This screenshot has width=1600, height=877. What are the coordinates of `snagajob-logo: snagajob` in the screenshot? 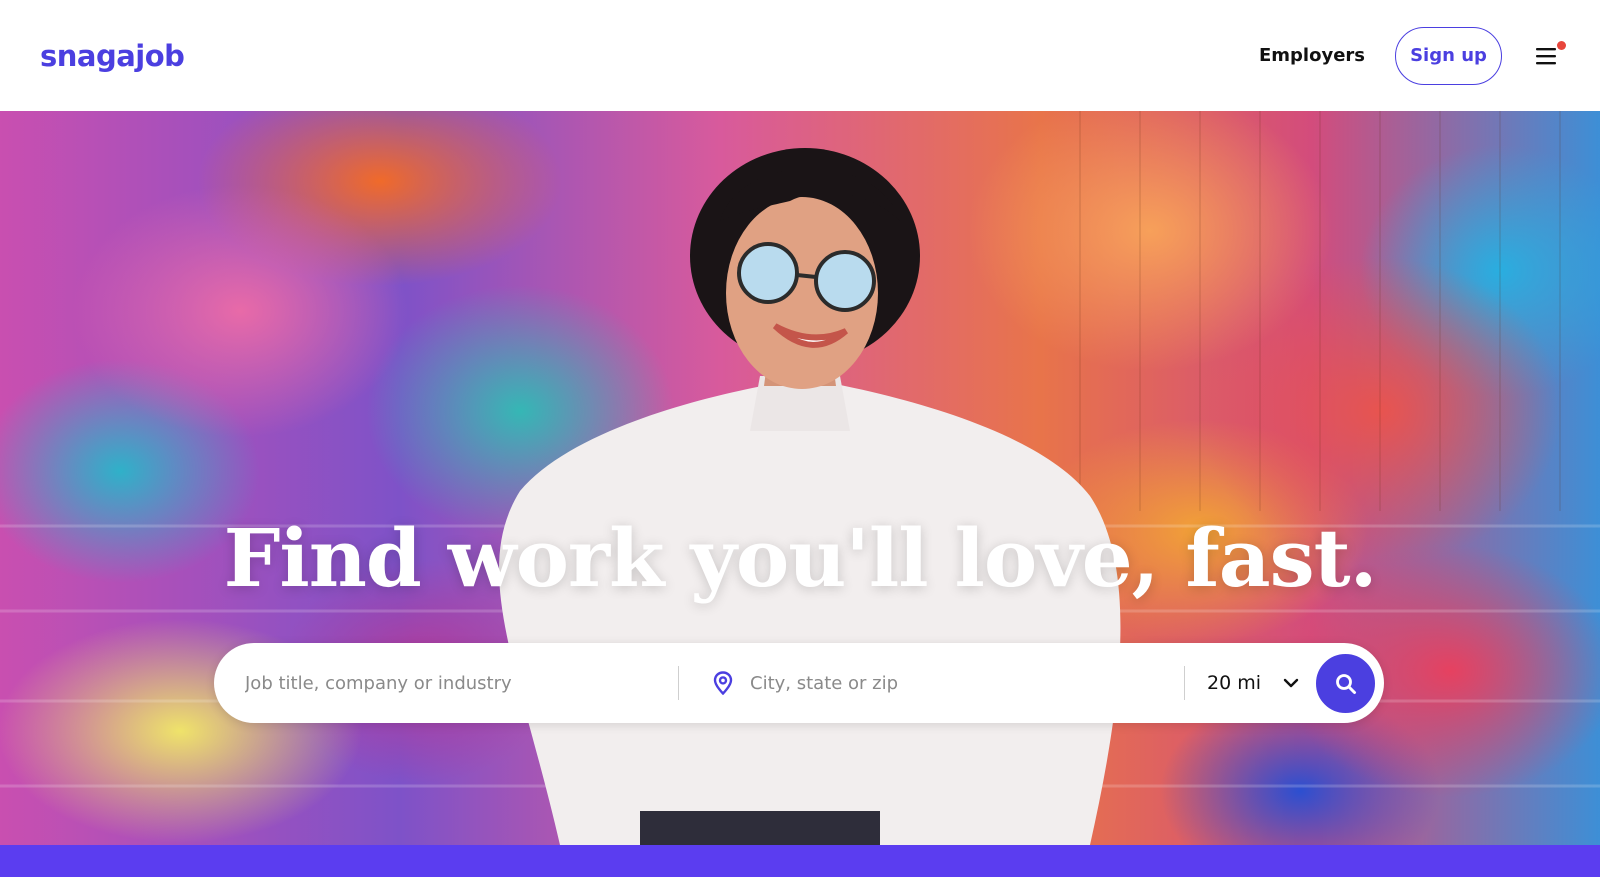 It's located at (112, 56).